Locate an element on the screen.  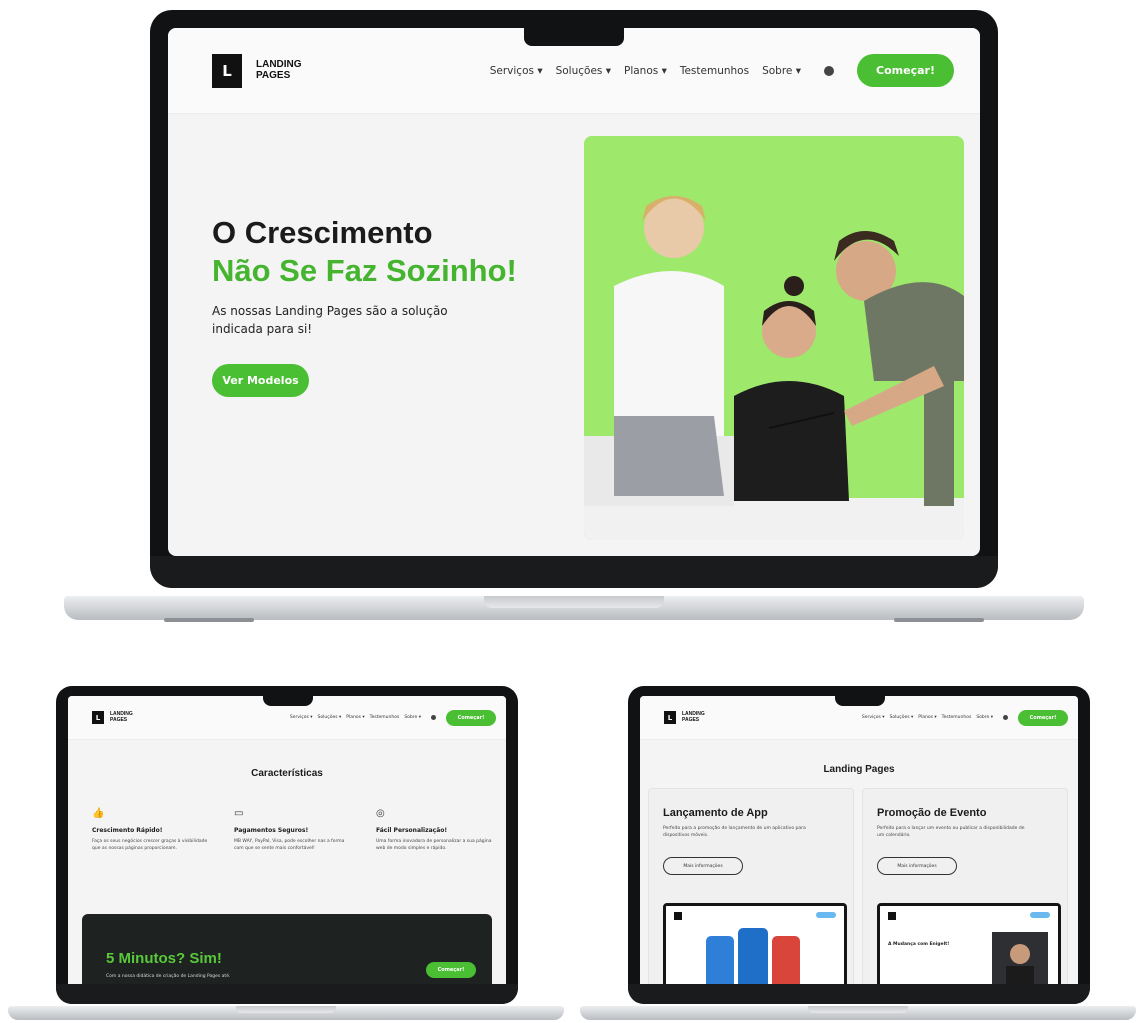
hero-title-line-2: Não Se Faz Sozinho! is located at coordinates (364, 270).